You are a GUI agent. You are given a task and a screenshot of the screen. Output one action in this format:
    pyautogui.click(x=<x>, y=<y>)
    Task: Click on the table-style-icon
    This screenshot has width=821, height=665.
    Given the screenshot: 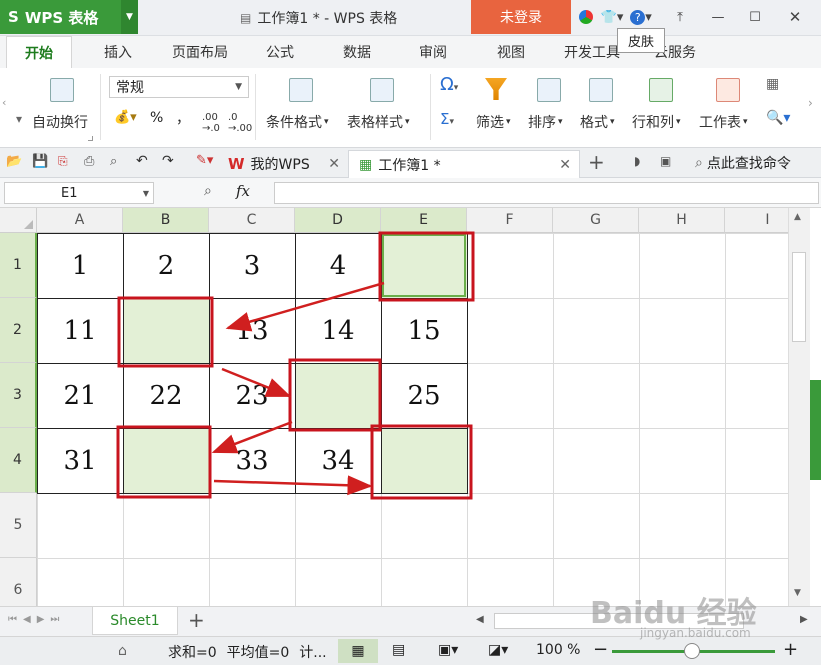 What is the action you would take?
    pyautogui.click(x=382, y=90)
    